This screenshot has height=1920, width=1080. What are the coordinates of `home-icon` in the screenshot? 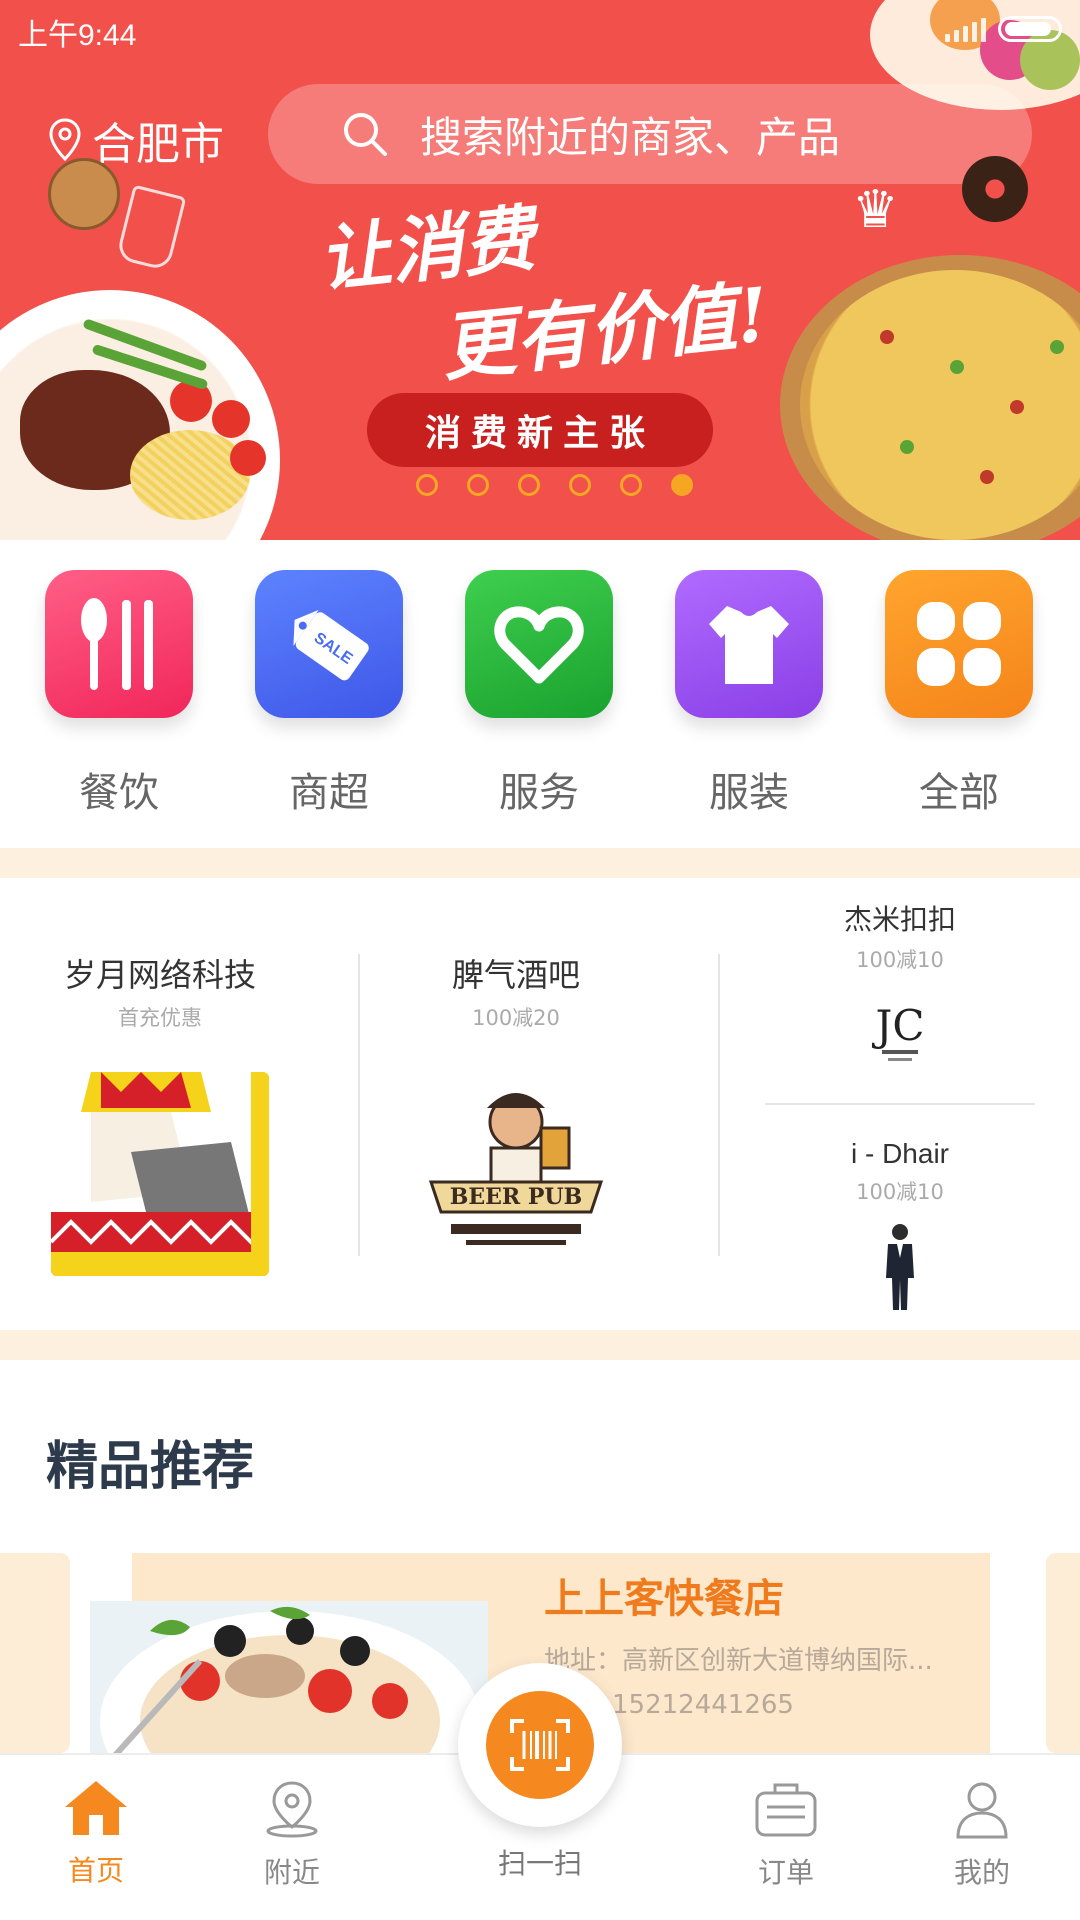 It's located at (96, 1808).